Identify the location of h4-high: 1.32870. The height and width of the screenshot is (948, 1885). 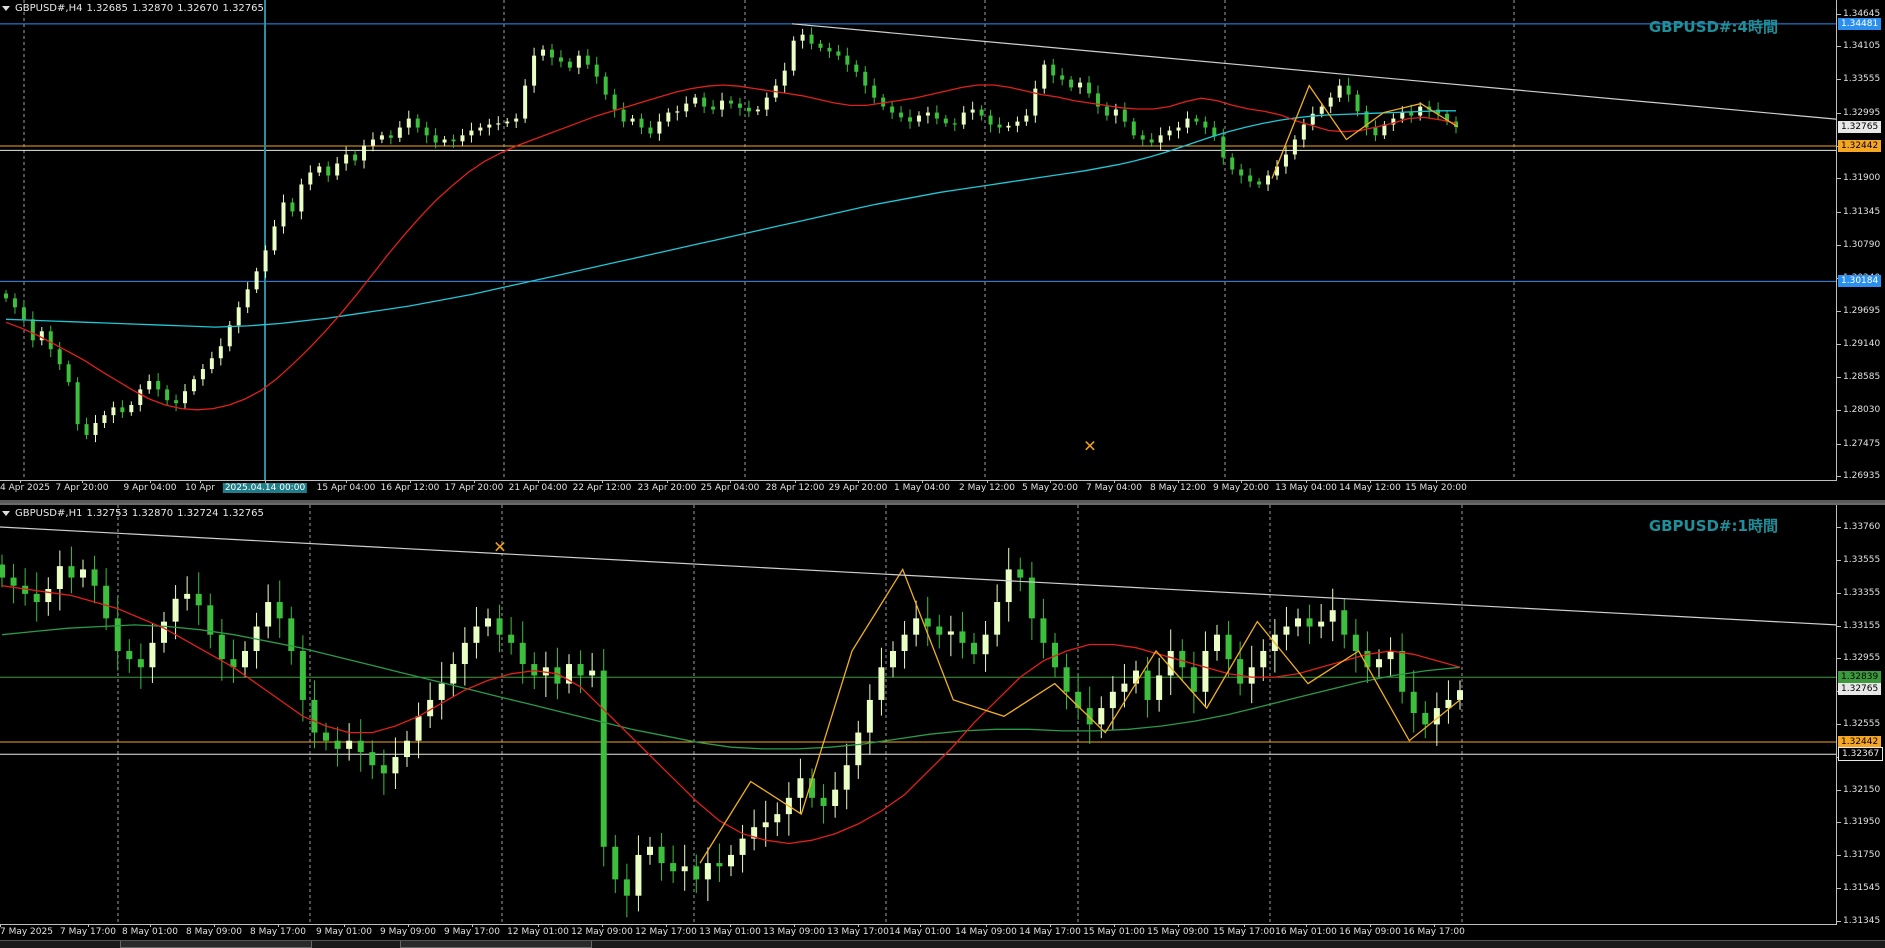
(152, 8).